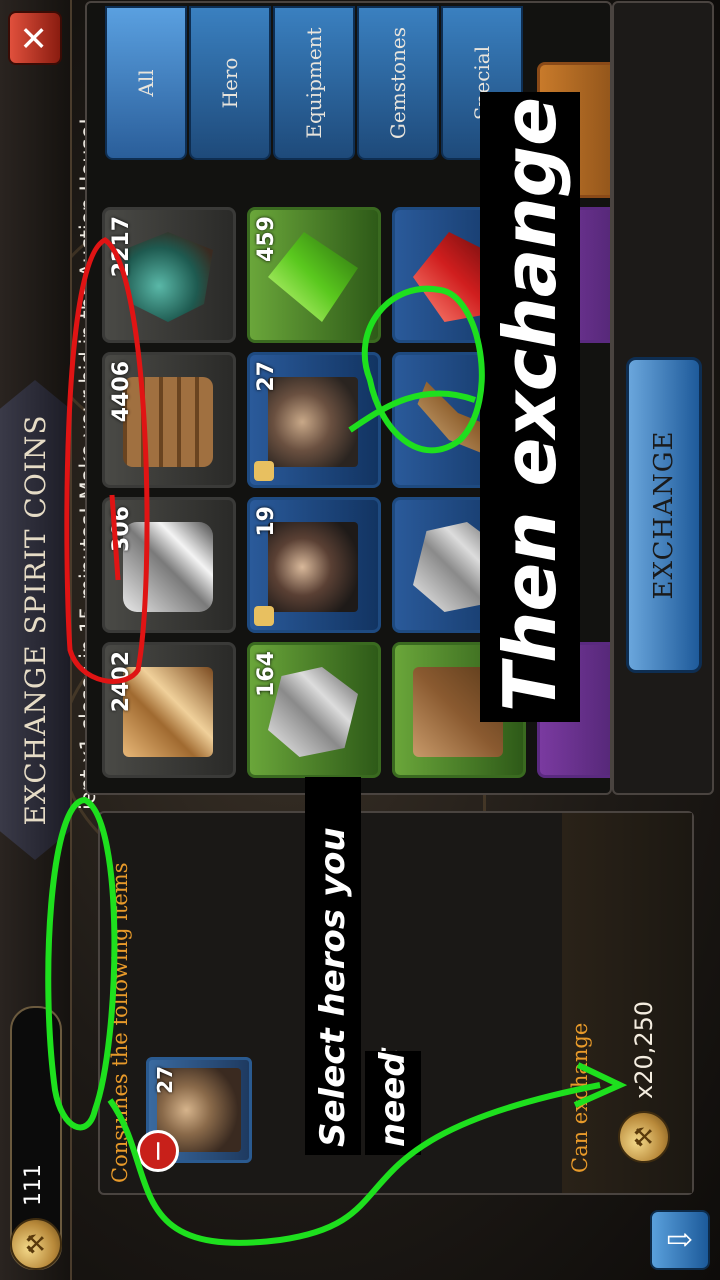 Image resolution: width=720 pixels, height=1280 pixels. I want to click on item-tile: 2402, so click(169, 710).